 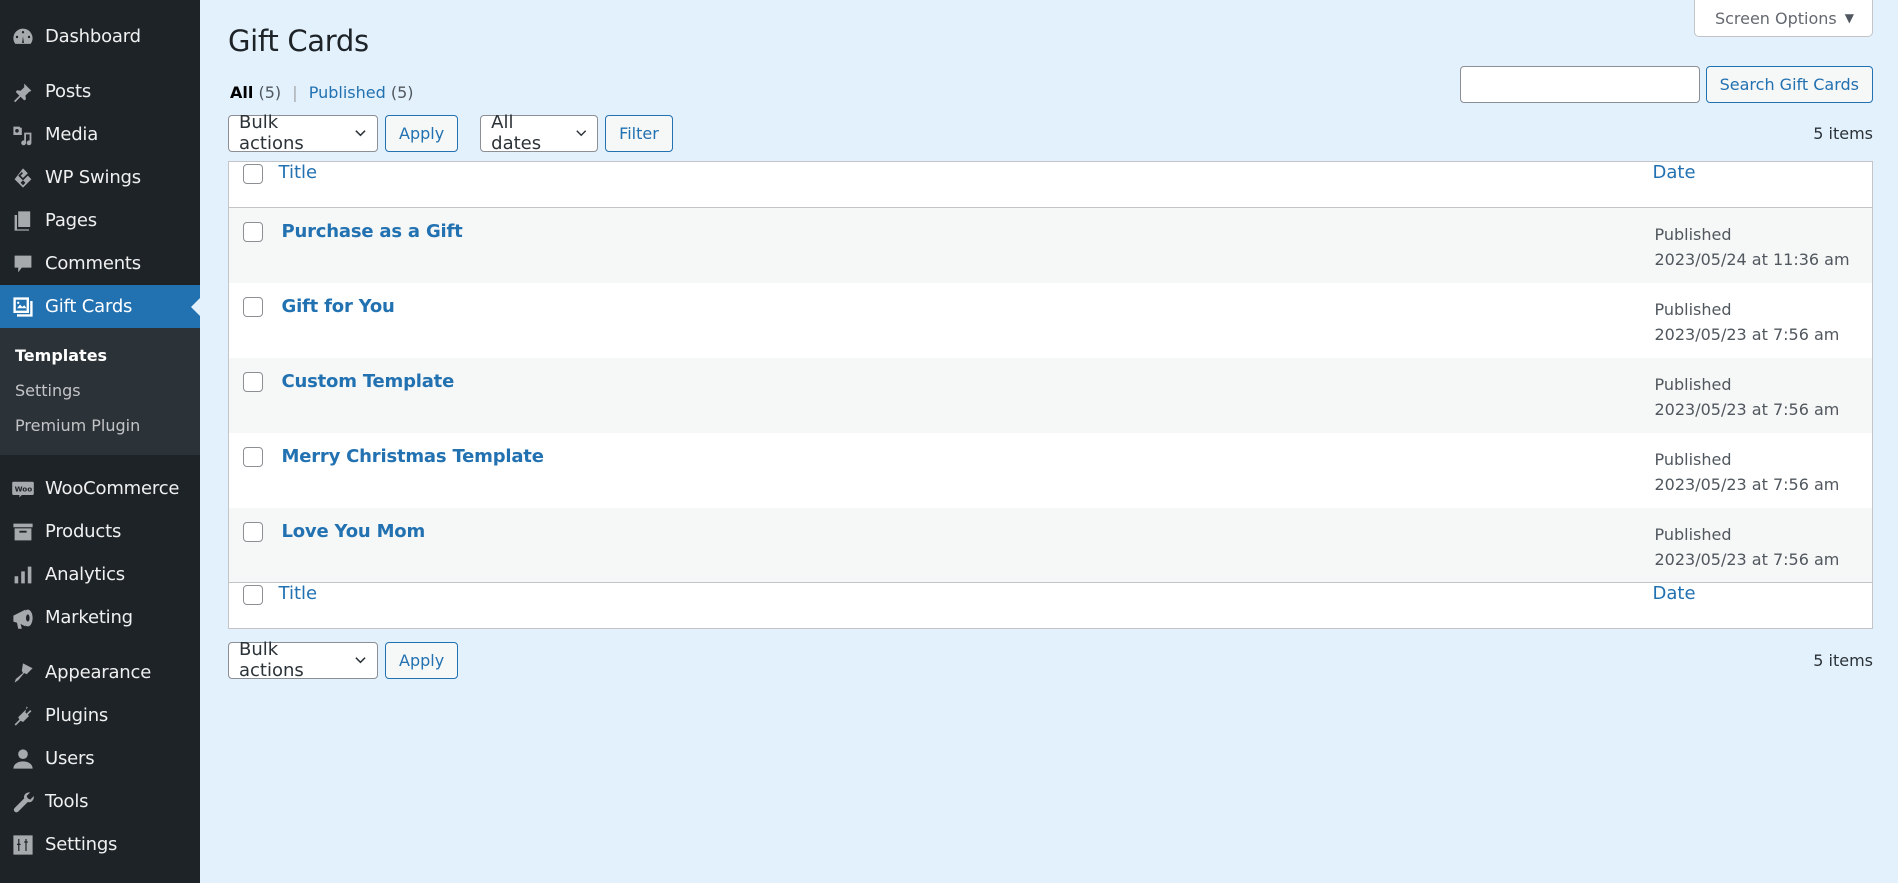 What do you see at coordinates (253, 173) in the screenshot?
I see `select-all-checkbox` at bounding box center [253, 173].